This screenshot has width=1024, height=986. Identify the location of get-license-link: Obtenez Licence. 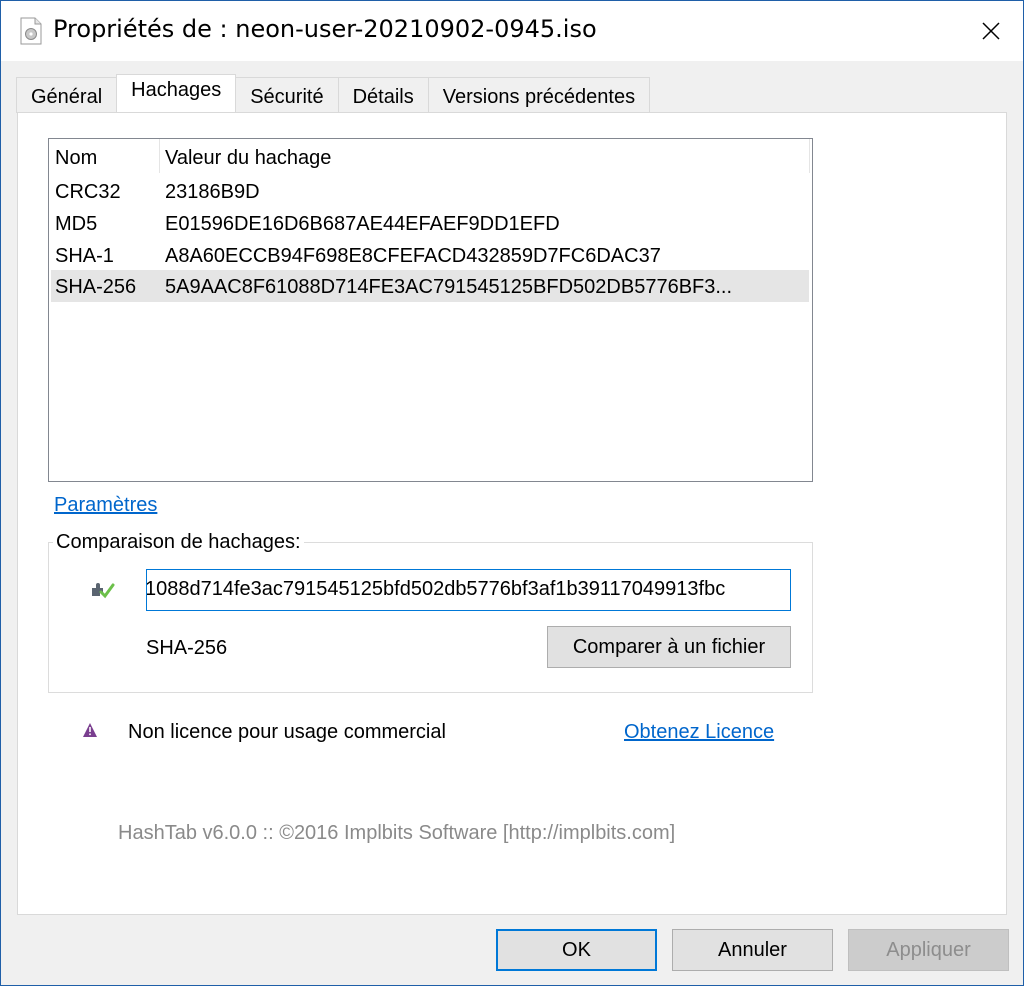
(699, 732).